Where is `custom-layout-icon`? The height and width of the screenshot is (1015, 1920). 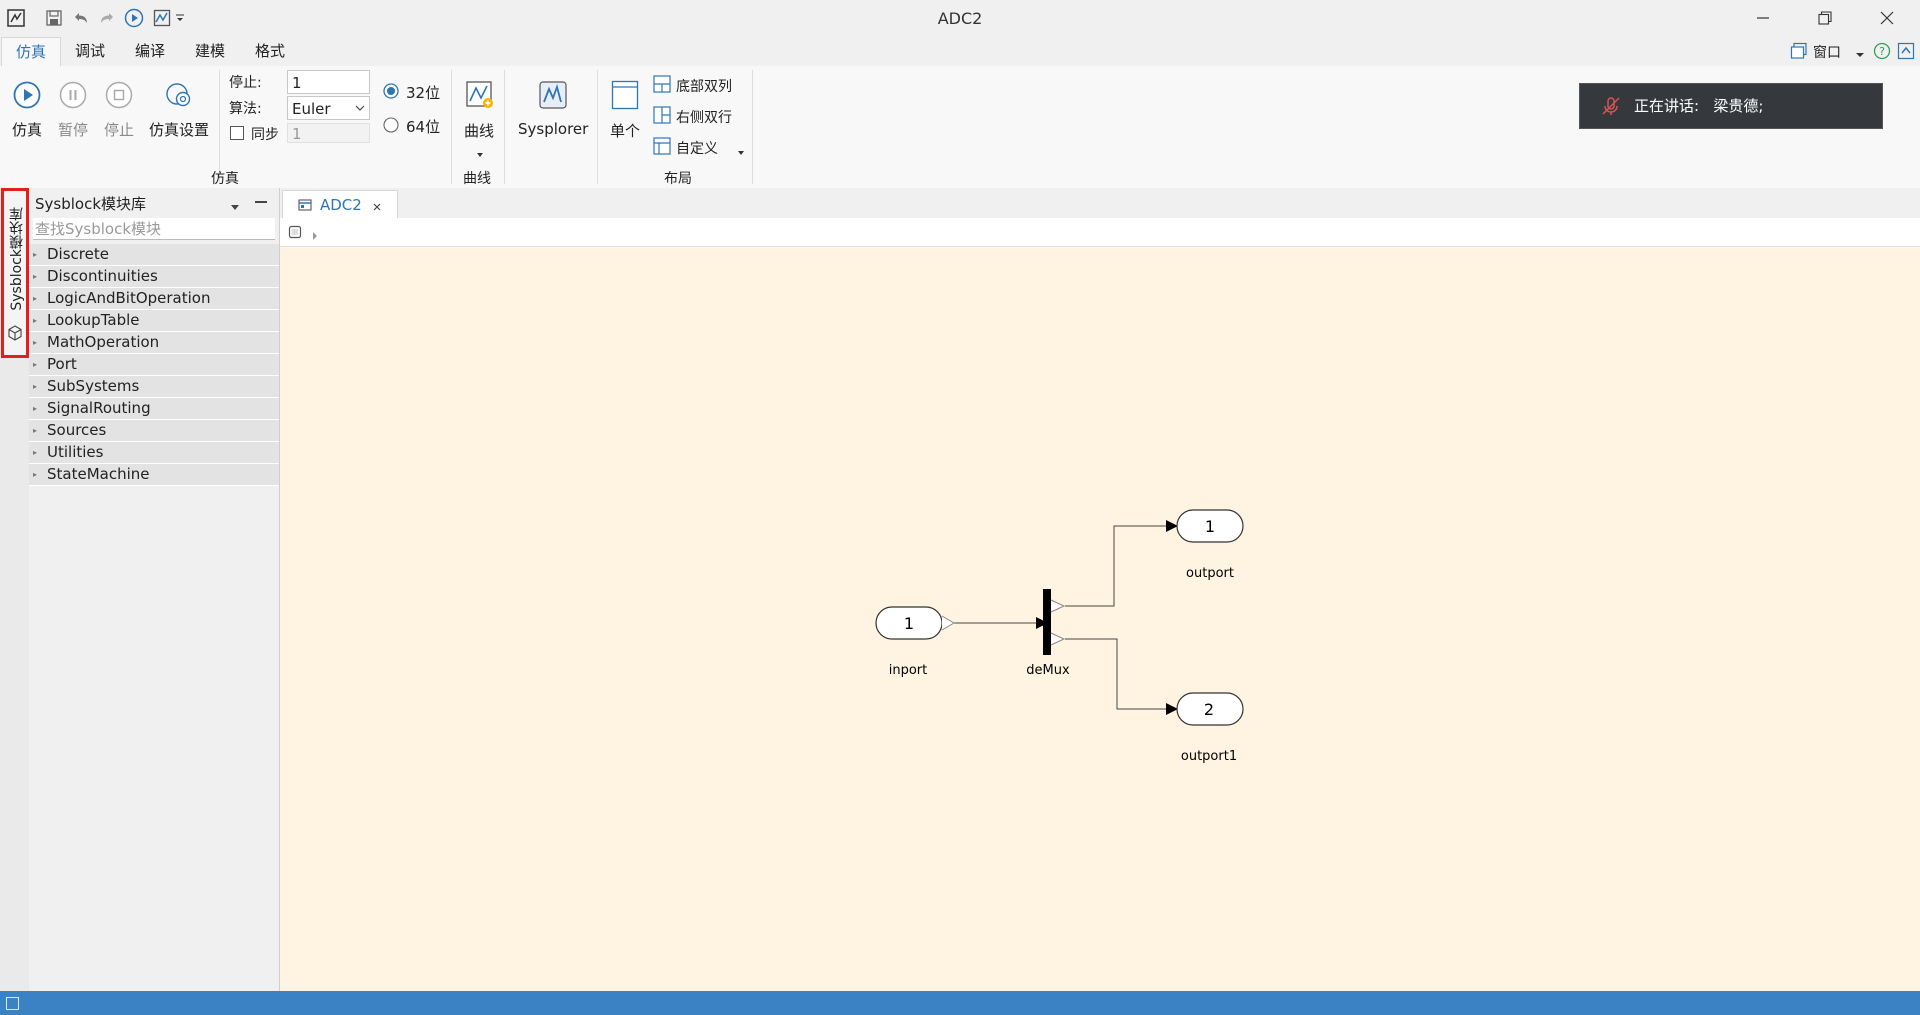 custom-layout-icon is located at coordinates (662, 148).